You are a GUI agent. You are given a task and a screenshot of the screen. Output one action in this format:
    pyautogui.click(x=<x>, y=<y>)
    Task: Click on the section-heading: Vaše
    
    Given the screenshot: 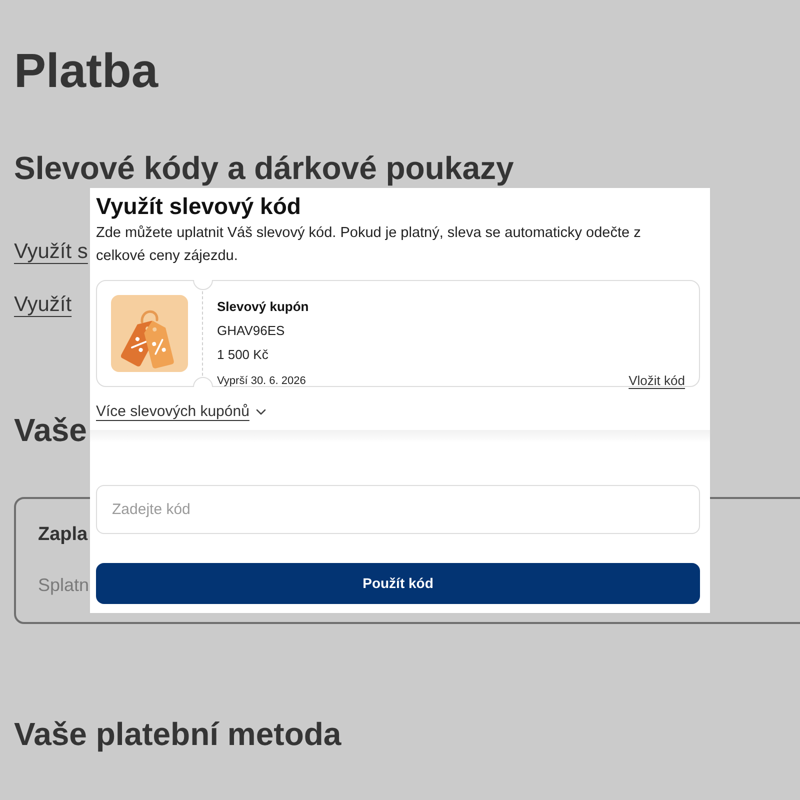 What is the action you would take?
    pyautogui.click(x=50, y=430)
    